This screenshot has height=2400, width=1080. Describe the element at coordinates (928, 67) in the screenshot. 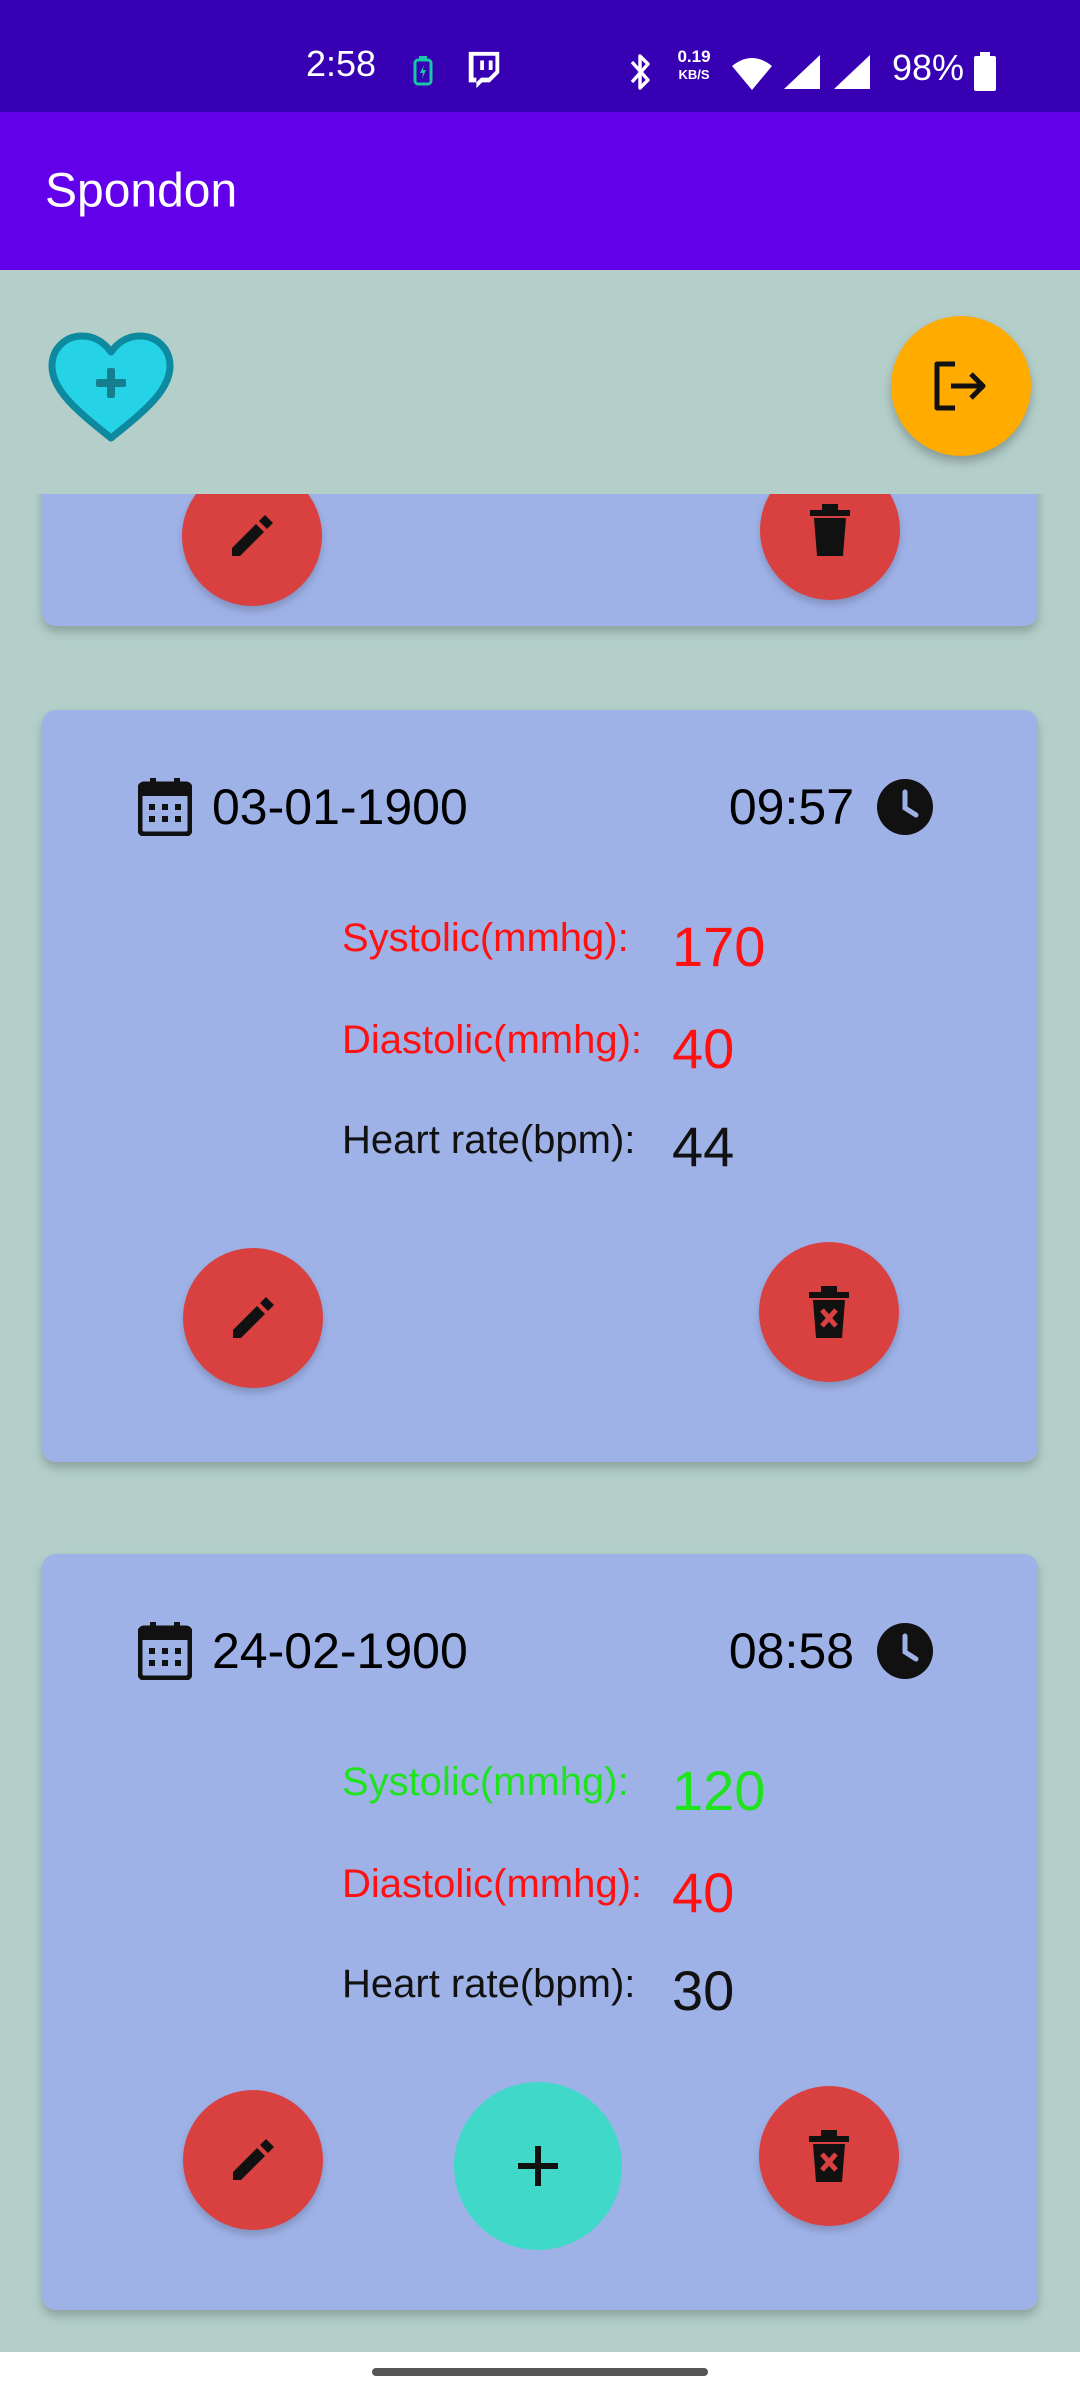

I see `battery-percent: 98%` at that location.